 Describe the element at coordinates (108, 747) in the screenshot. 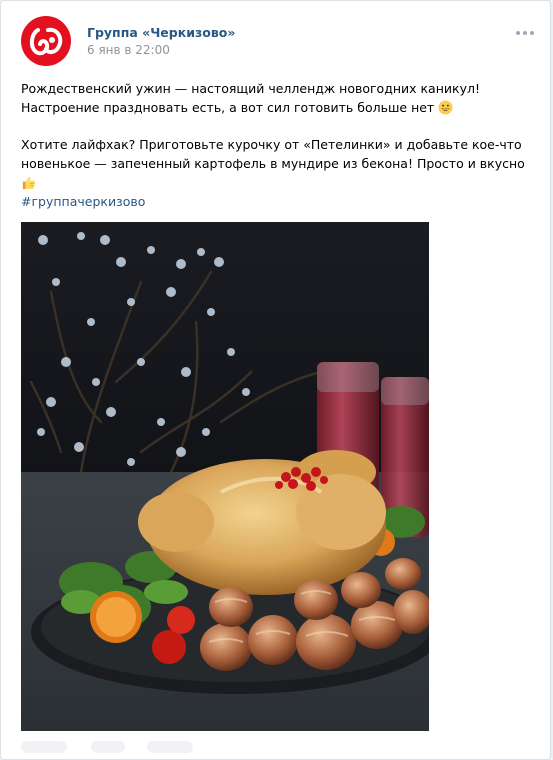

I see `comment-button` at that location.